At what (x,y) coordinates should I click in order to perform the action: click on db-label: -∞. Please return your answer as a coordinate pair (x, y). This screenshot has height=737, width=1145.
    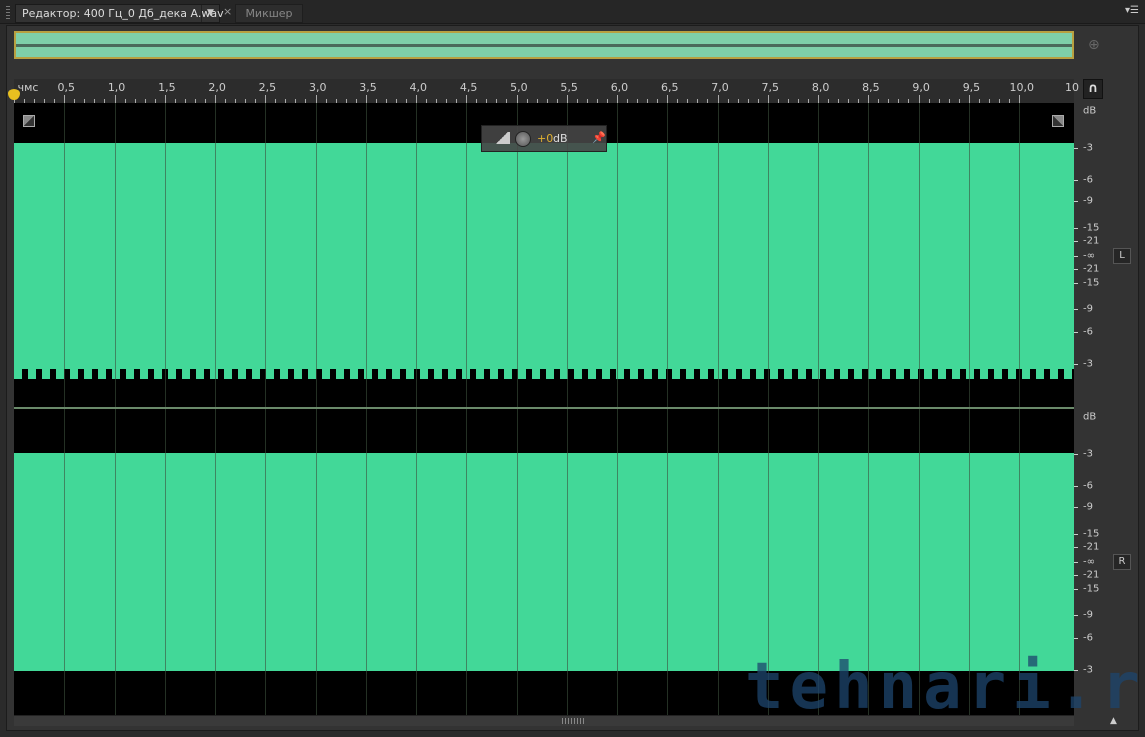
    Looking at the image, I should click on (1089, 562).